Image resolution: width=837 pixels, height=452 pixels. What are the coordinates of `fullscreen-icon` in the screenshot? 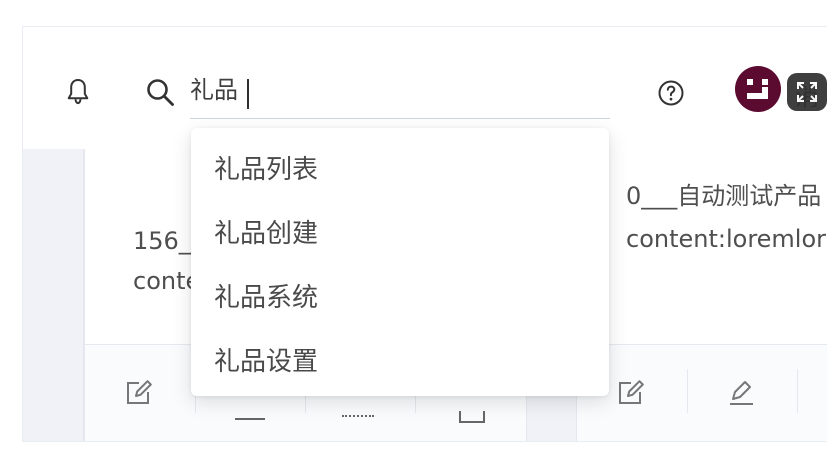 It's located at (807, 92).